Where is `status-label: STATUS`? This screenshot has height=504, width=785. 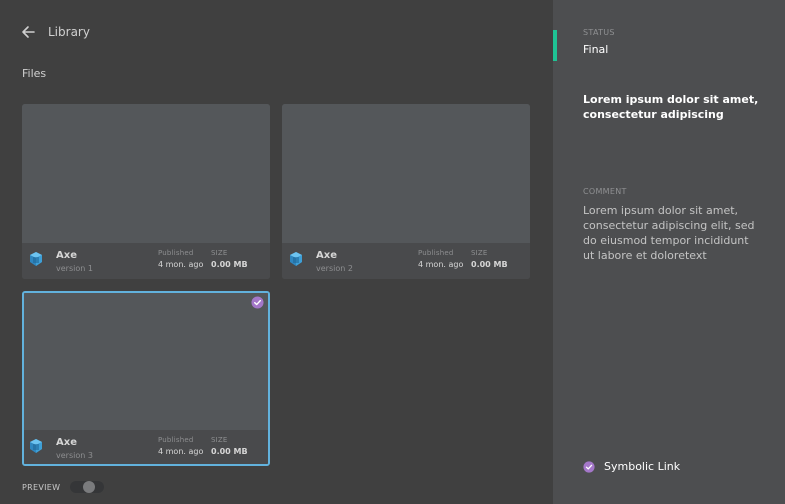 status-label: STATUS is located at coordinates (599, 32).